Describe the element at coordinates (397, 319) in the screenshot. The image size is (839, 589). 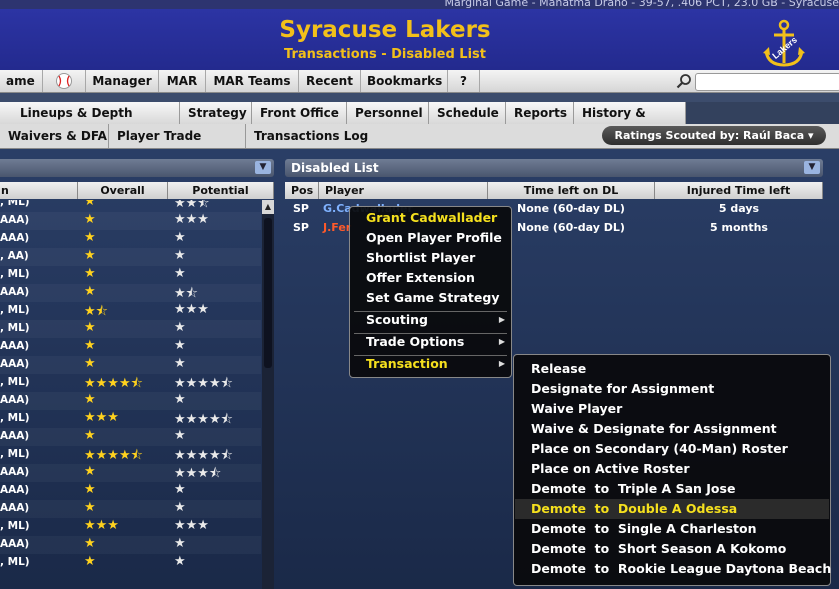
I see `menu-item-label: Scouting` at that location.